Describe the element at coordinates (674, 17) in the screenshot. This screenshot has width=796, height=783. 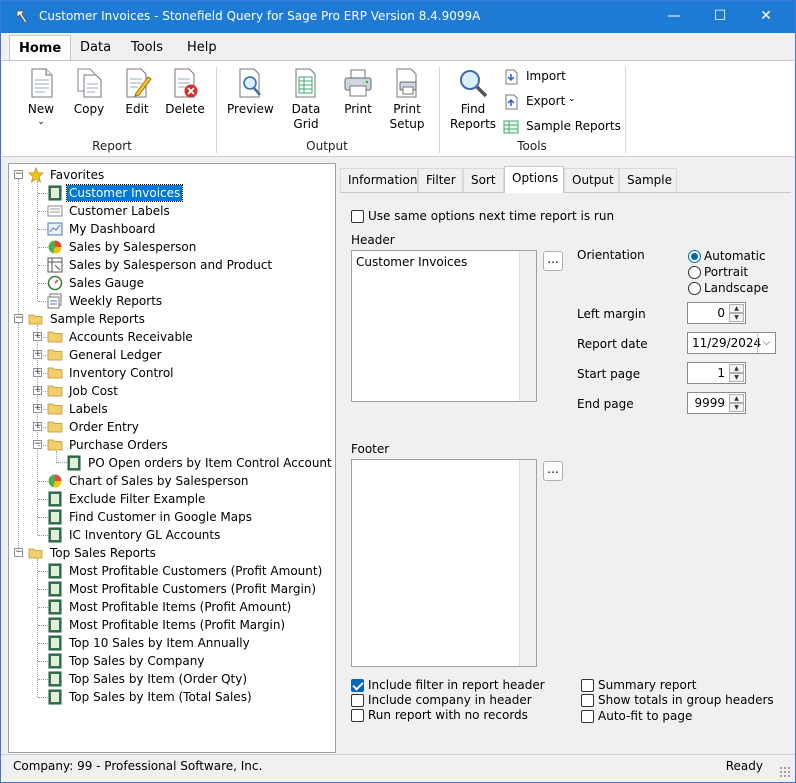
I see `minimize-button: —` at that location.